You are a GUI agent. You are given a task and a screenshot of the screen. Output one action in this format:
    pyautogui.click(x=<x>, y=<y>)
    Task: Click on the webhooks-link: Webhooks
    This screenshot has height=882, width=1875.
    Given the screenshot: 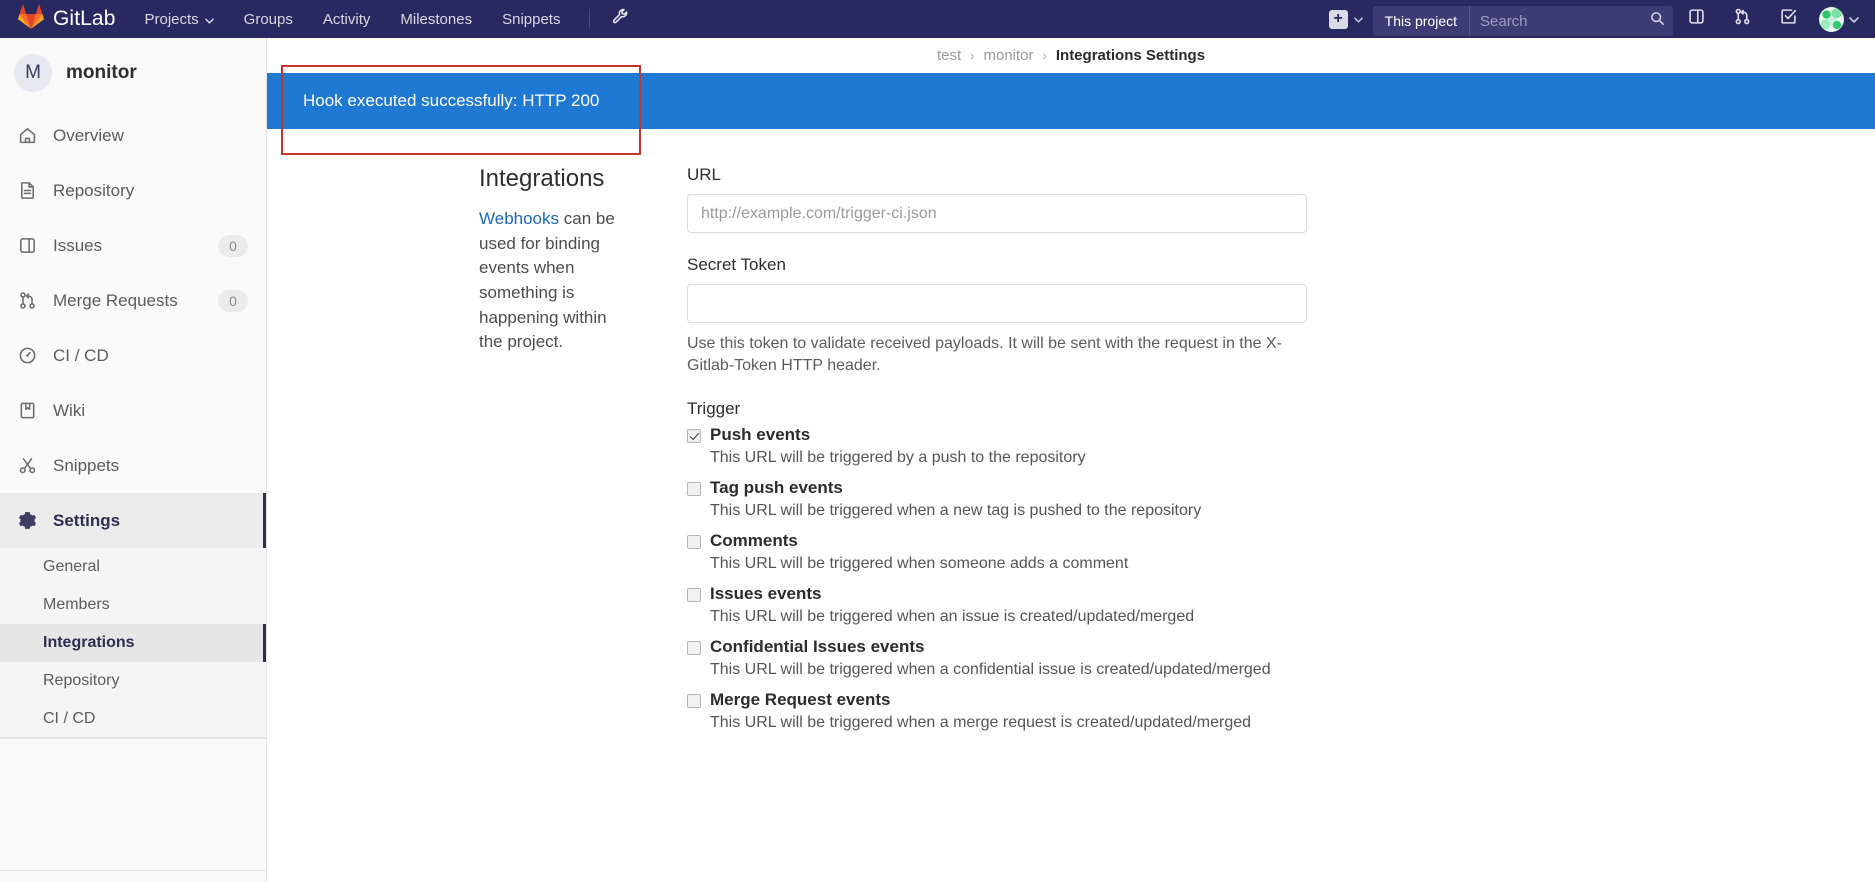 What is the action you would take?
    pyautogui.click(x=519, y=218)
    